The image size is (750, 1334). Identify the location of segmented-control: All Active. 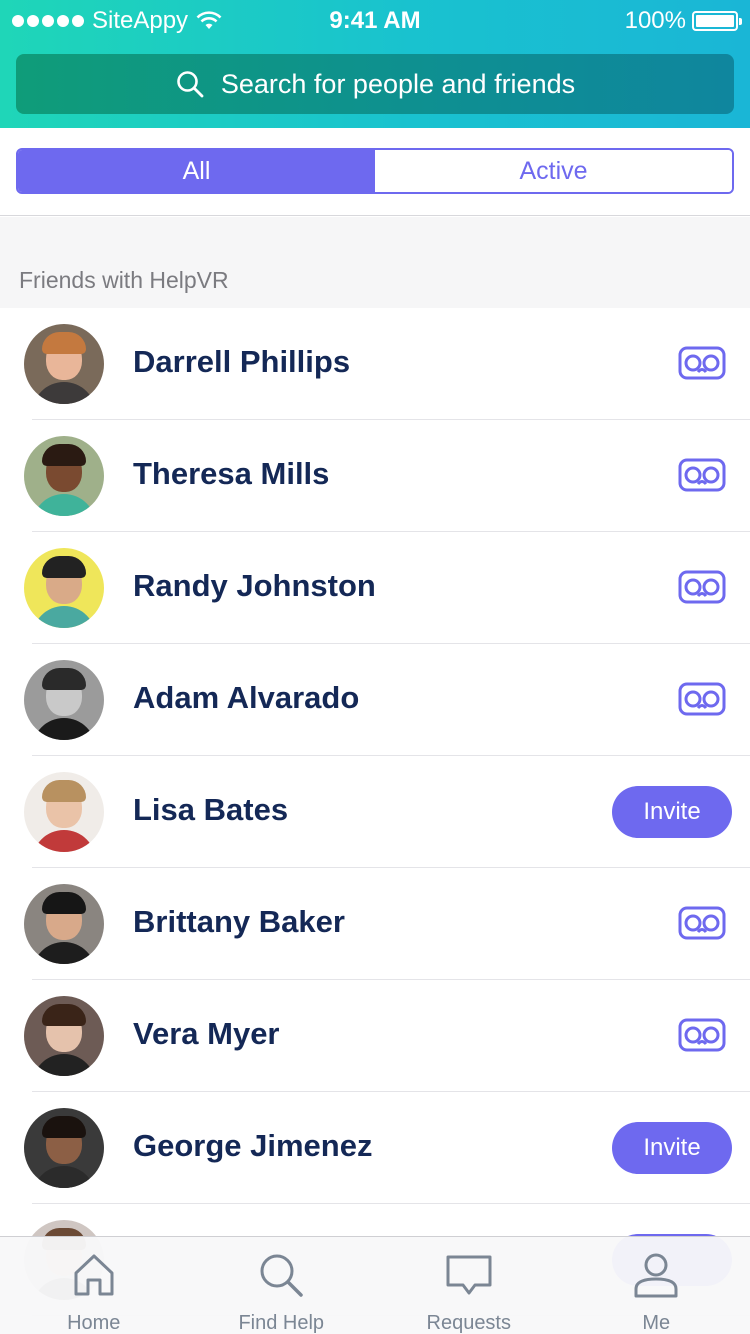
(375, 171).